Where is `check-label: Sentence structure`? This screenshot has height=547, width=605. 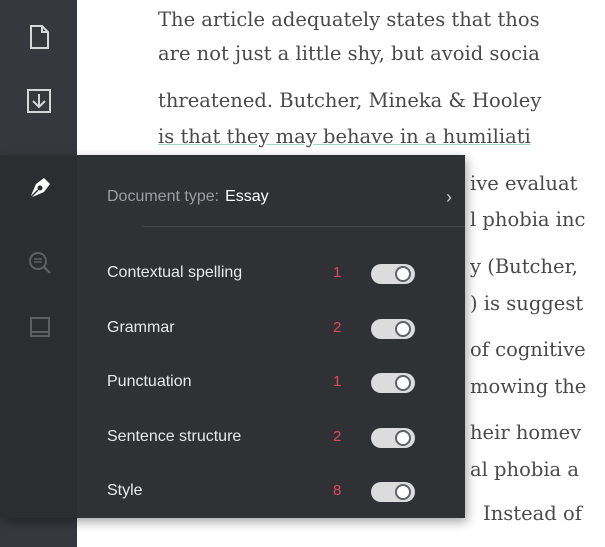
check-label: Sentence structure is located at coordinates (174, 436).